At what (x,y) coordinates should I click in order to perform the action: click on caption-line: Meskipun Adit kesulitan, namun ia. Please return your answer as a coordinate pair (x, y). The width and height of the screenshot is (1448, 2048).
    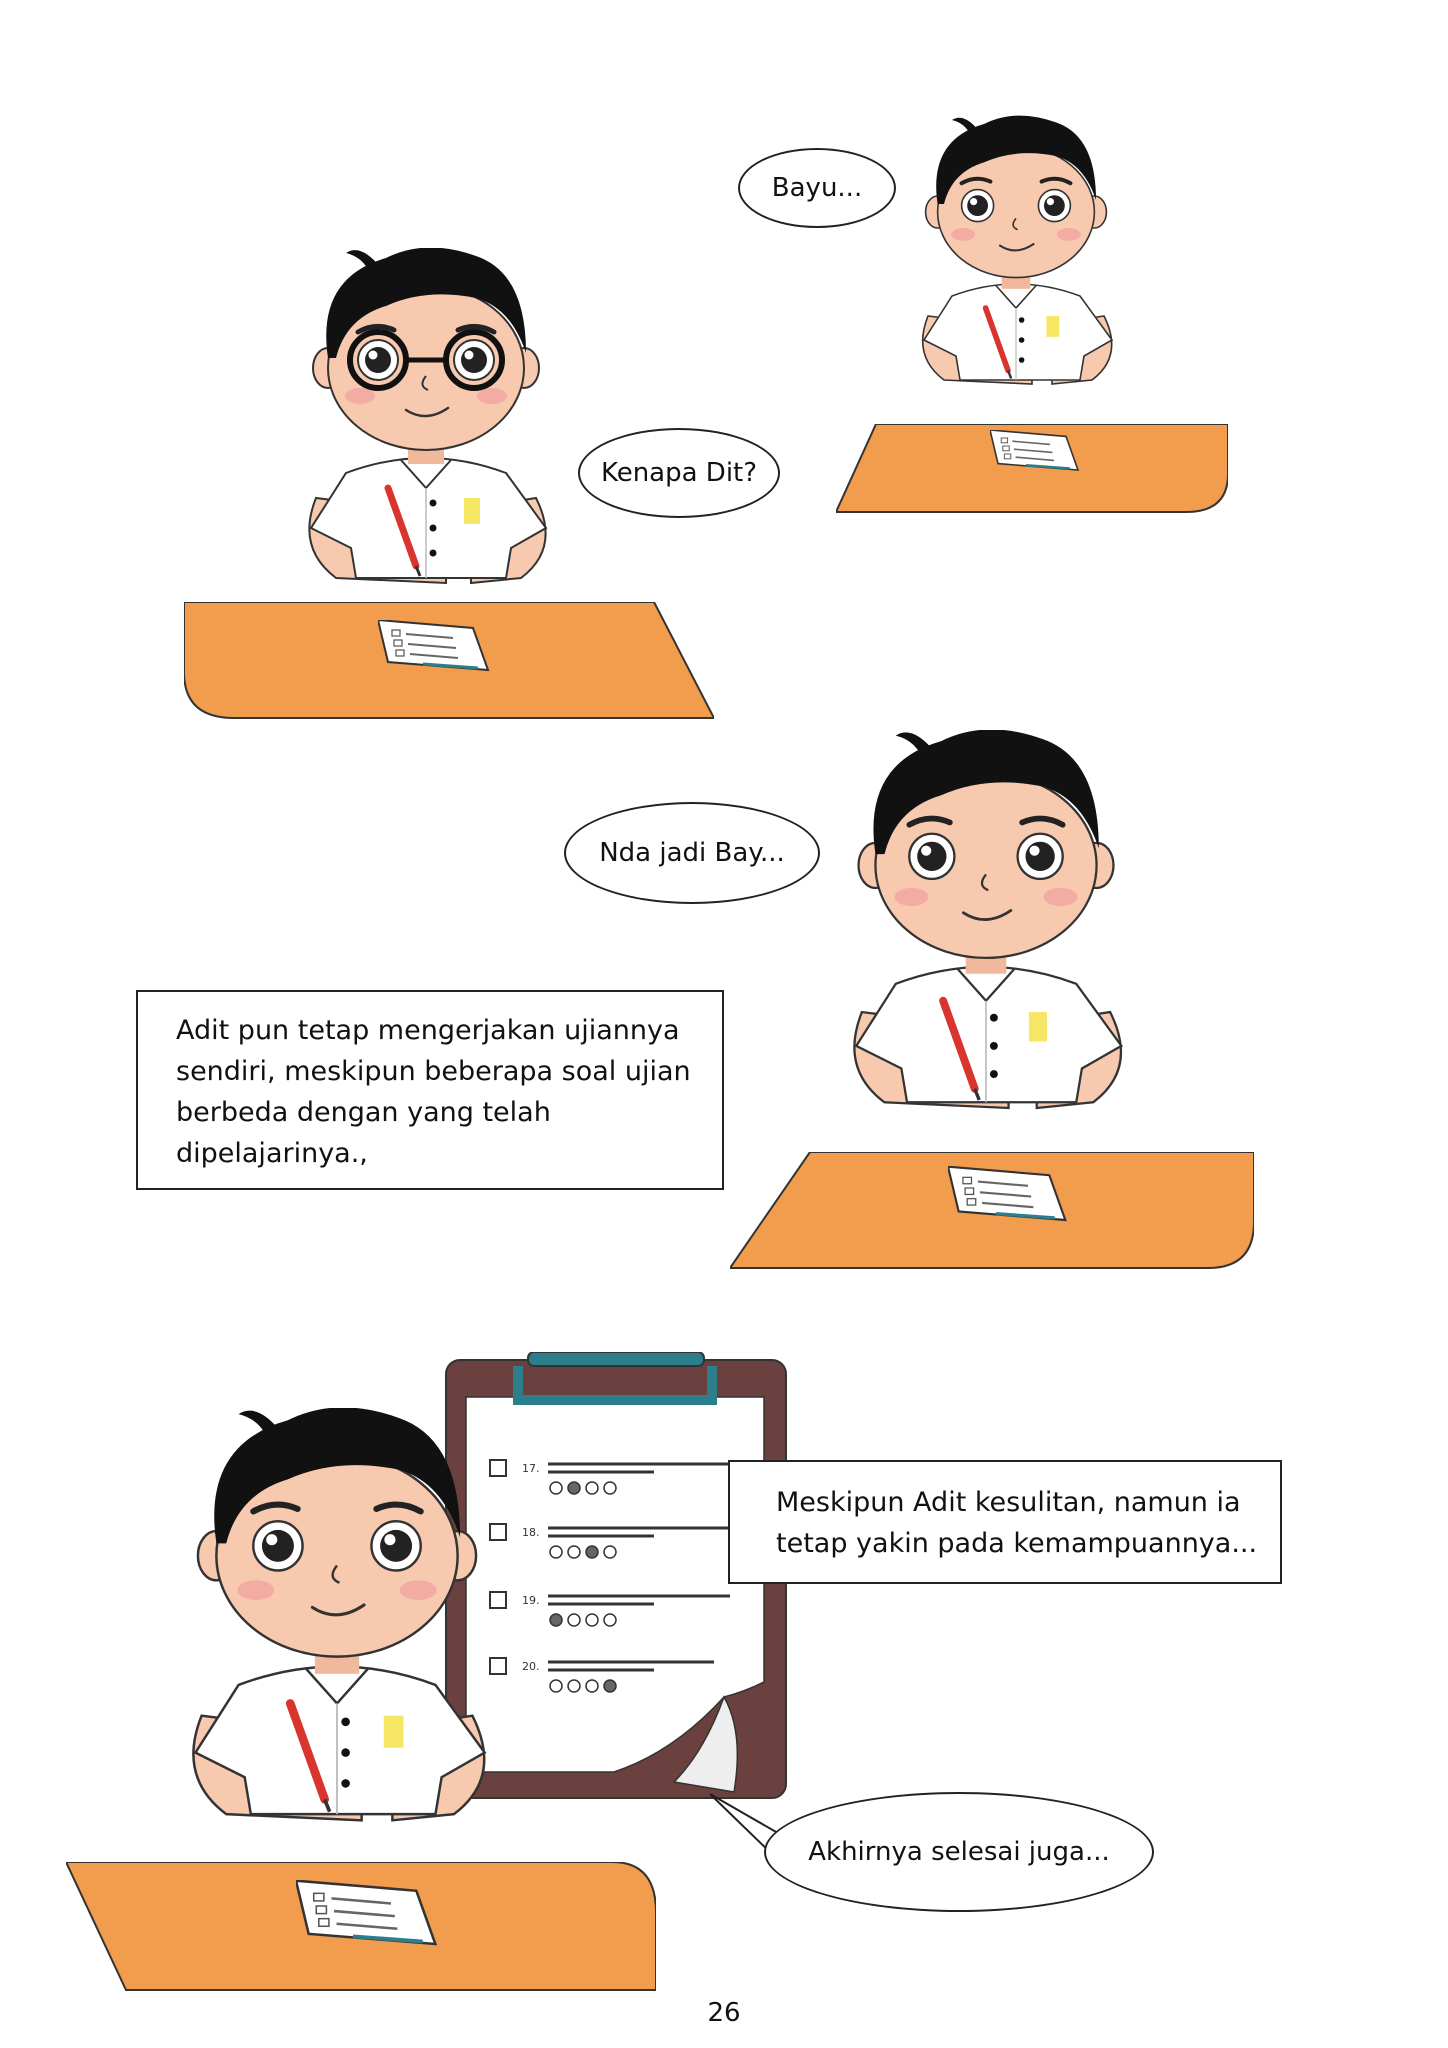
    Looking at the image, I should click on (1008, 1502).